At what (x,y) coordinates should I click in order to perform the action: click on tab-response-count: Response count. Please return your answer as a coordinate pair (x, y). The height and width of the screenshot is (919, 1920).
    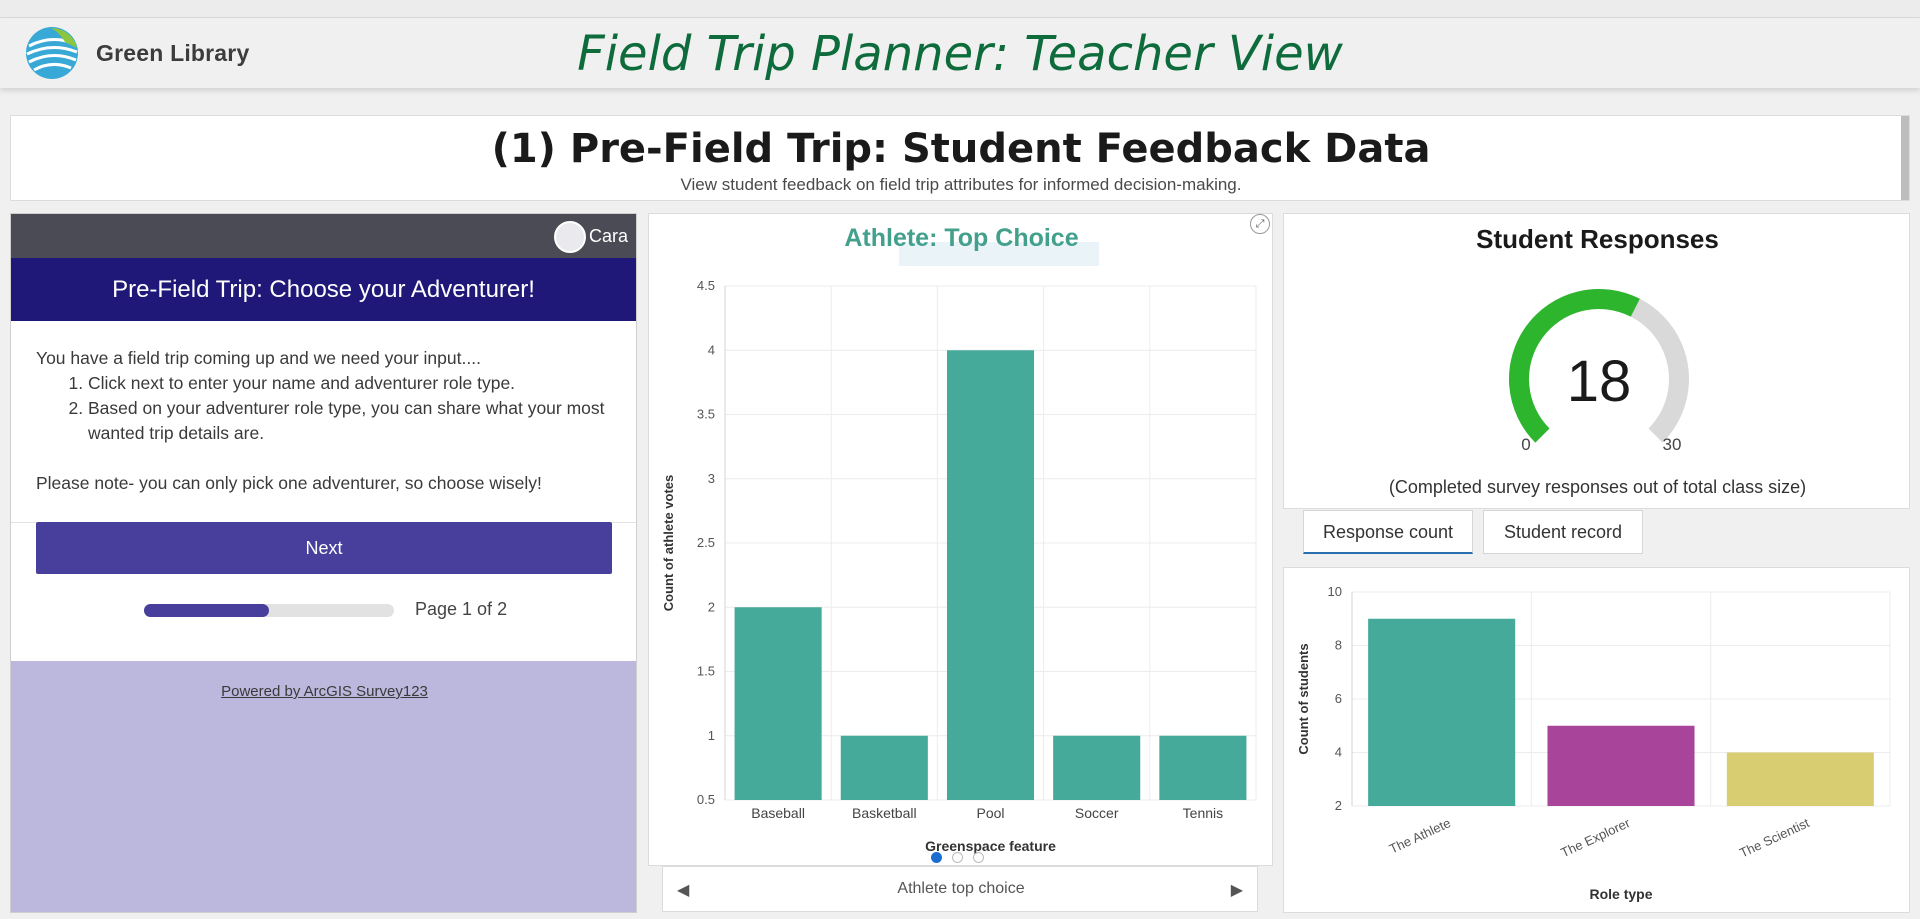
    Looking at the image, I should click on (1388, 532).